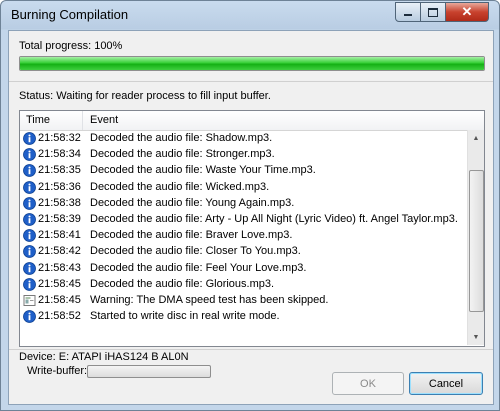 This screenshot has width=500, height=411. I want to click on maximize-icon, so click(433, 12).